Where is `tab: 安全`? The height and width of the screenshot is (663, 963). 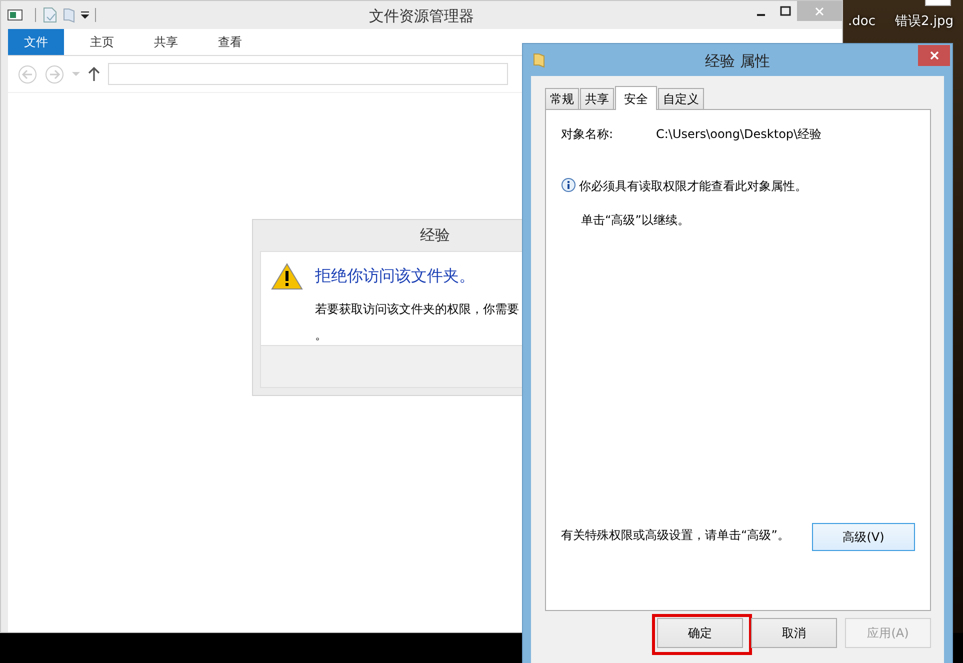 tab: 安全 is located at coordinates (636, 98).